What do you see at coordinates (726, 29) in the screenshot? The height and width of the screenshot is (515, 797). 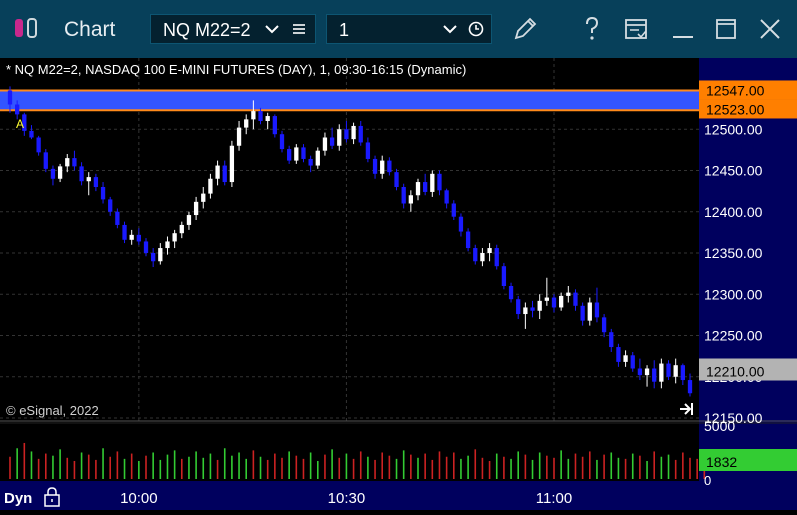 I see `maximize-icon` at bounding box center [726, 29].